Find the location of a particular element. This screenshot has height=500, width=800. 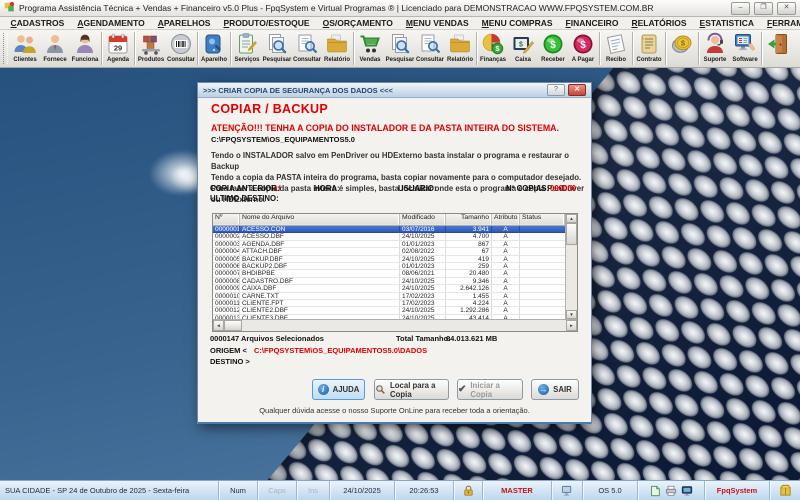

toolbar-item-recibo: Recibo is located at coordinates (616, 48).